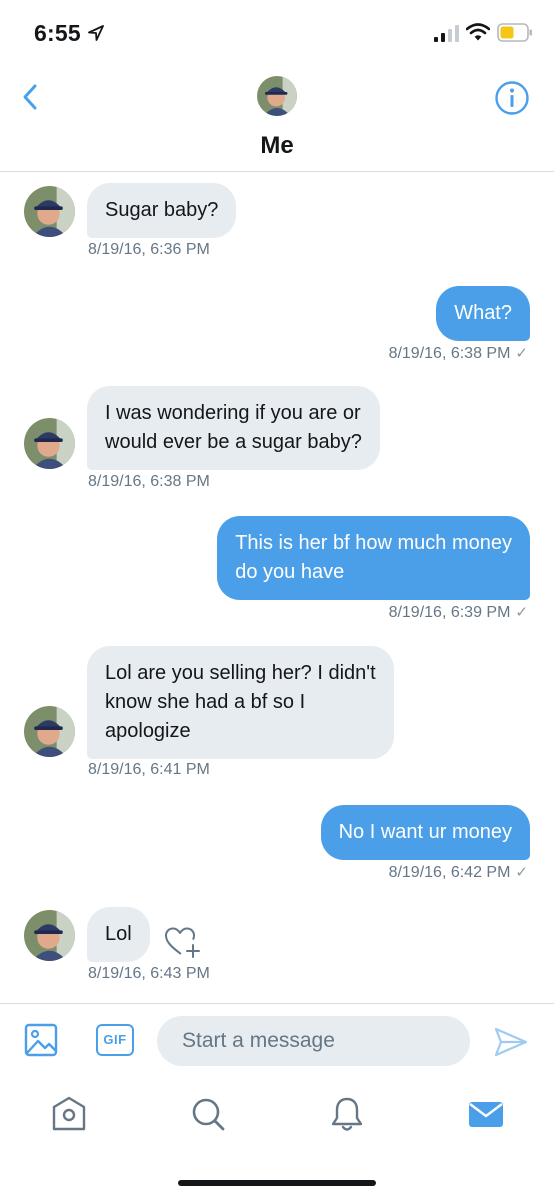 The width and height of the screenshot is (554, 1200). I want to click on bell-icon, so click(347, 1114).